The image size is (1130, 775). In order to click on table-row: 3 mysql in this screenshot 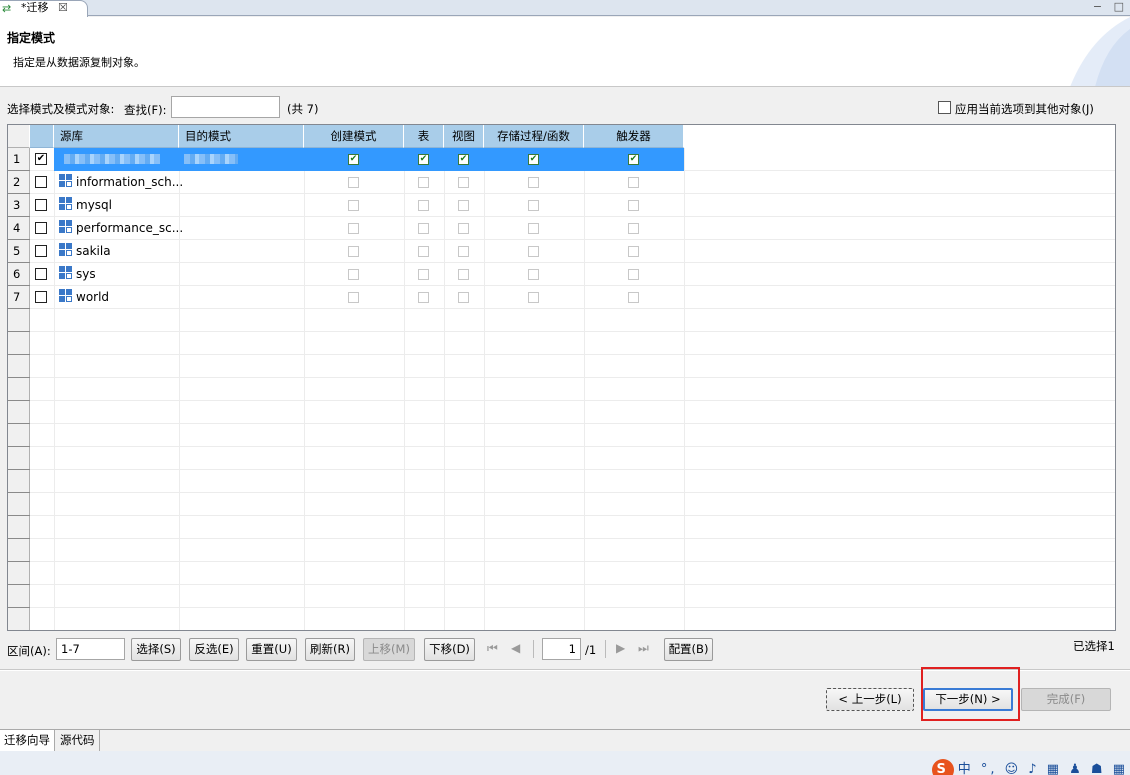, I will do `click(561, 205)`.